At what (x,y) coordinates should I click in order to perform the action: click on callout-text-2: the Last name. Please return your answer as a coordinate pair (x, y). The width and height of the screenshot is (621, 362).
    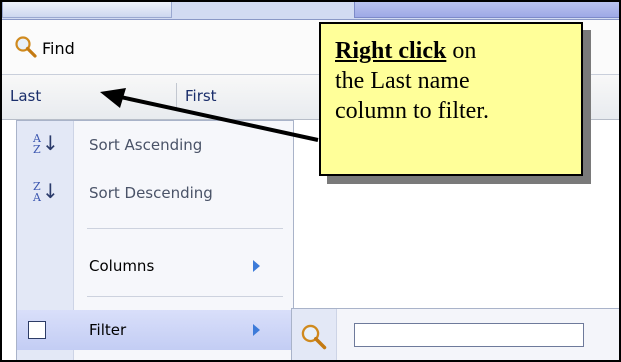
    Looking at the image, I should click on (402, 81).